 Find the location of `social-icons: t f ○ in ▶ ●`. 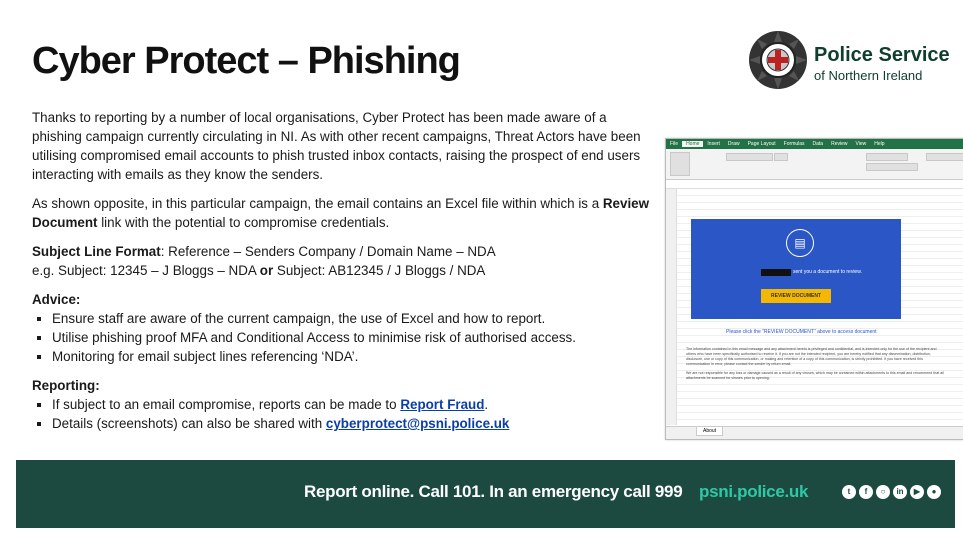

social-icons: t f ○ in ▶ ● is located at coordinates (891, 492).